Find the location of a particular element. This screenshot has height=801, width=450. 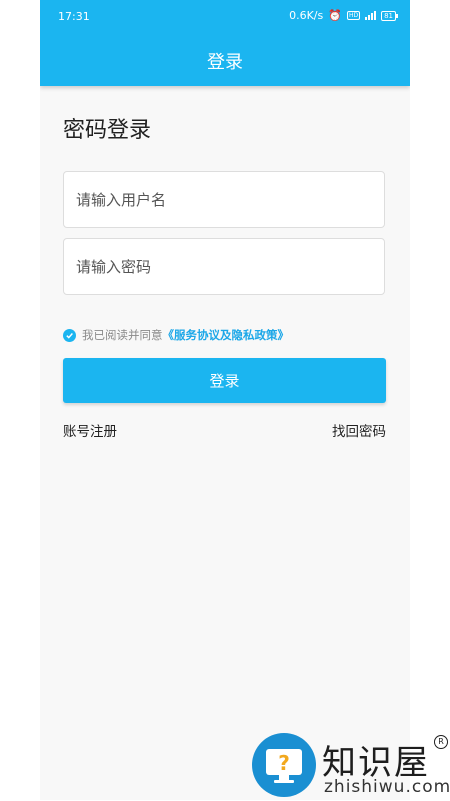

watermark-logo-icon: ? is located at coordinates (284, 765).